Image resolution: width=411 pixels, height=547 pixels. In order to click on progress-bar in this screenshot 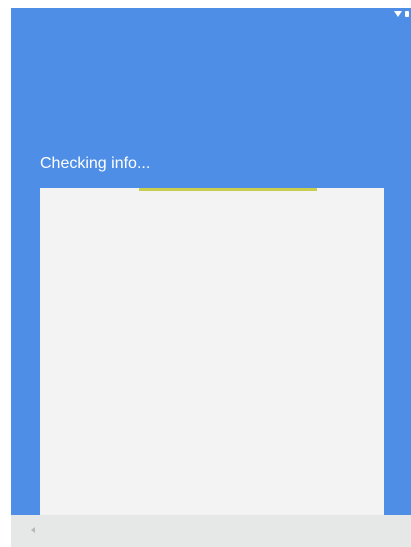, I will do `click(212, 189)`.